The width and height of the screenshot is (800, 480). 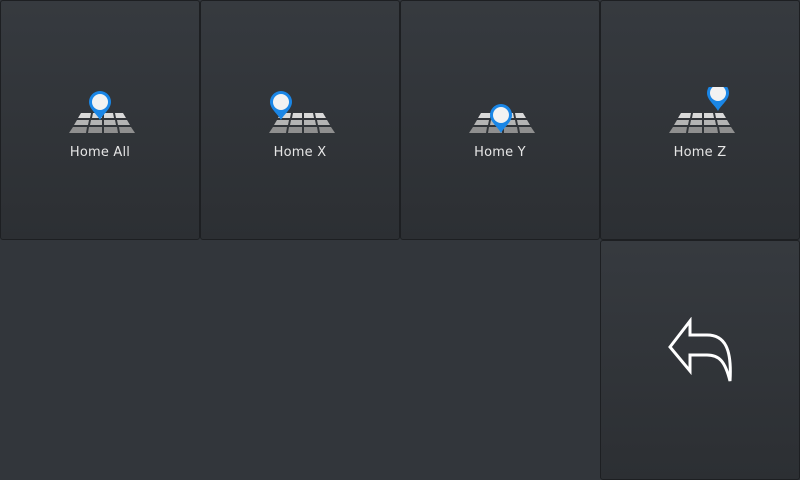 I want to click on home-x-label: Home X, so click(x=300, y=152).